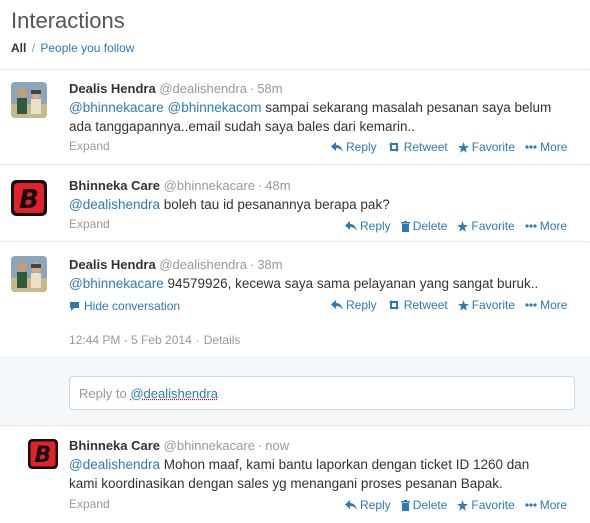 The width and height of the screenshot is (590, 523). I want to click on page-title: Interactions, so click(68, 20).